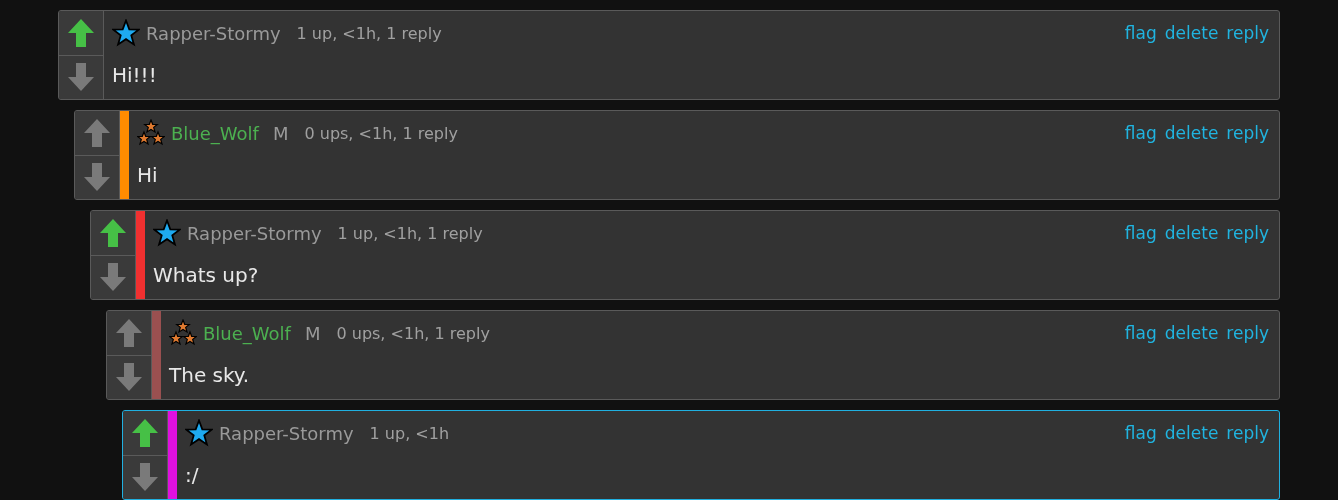  I want to click on comment-text: Hi!!!, so click(135, 75).